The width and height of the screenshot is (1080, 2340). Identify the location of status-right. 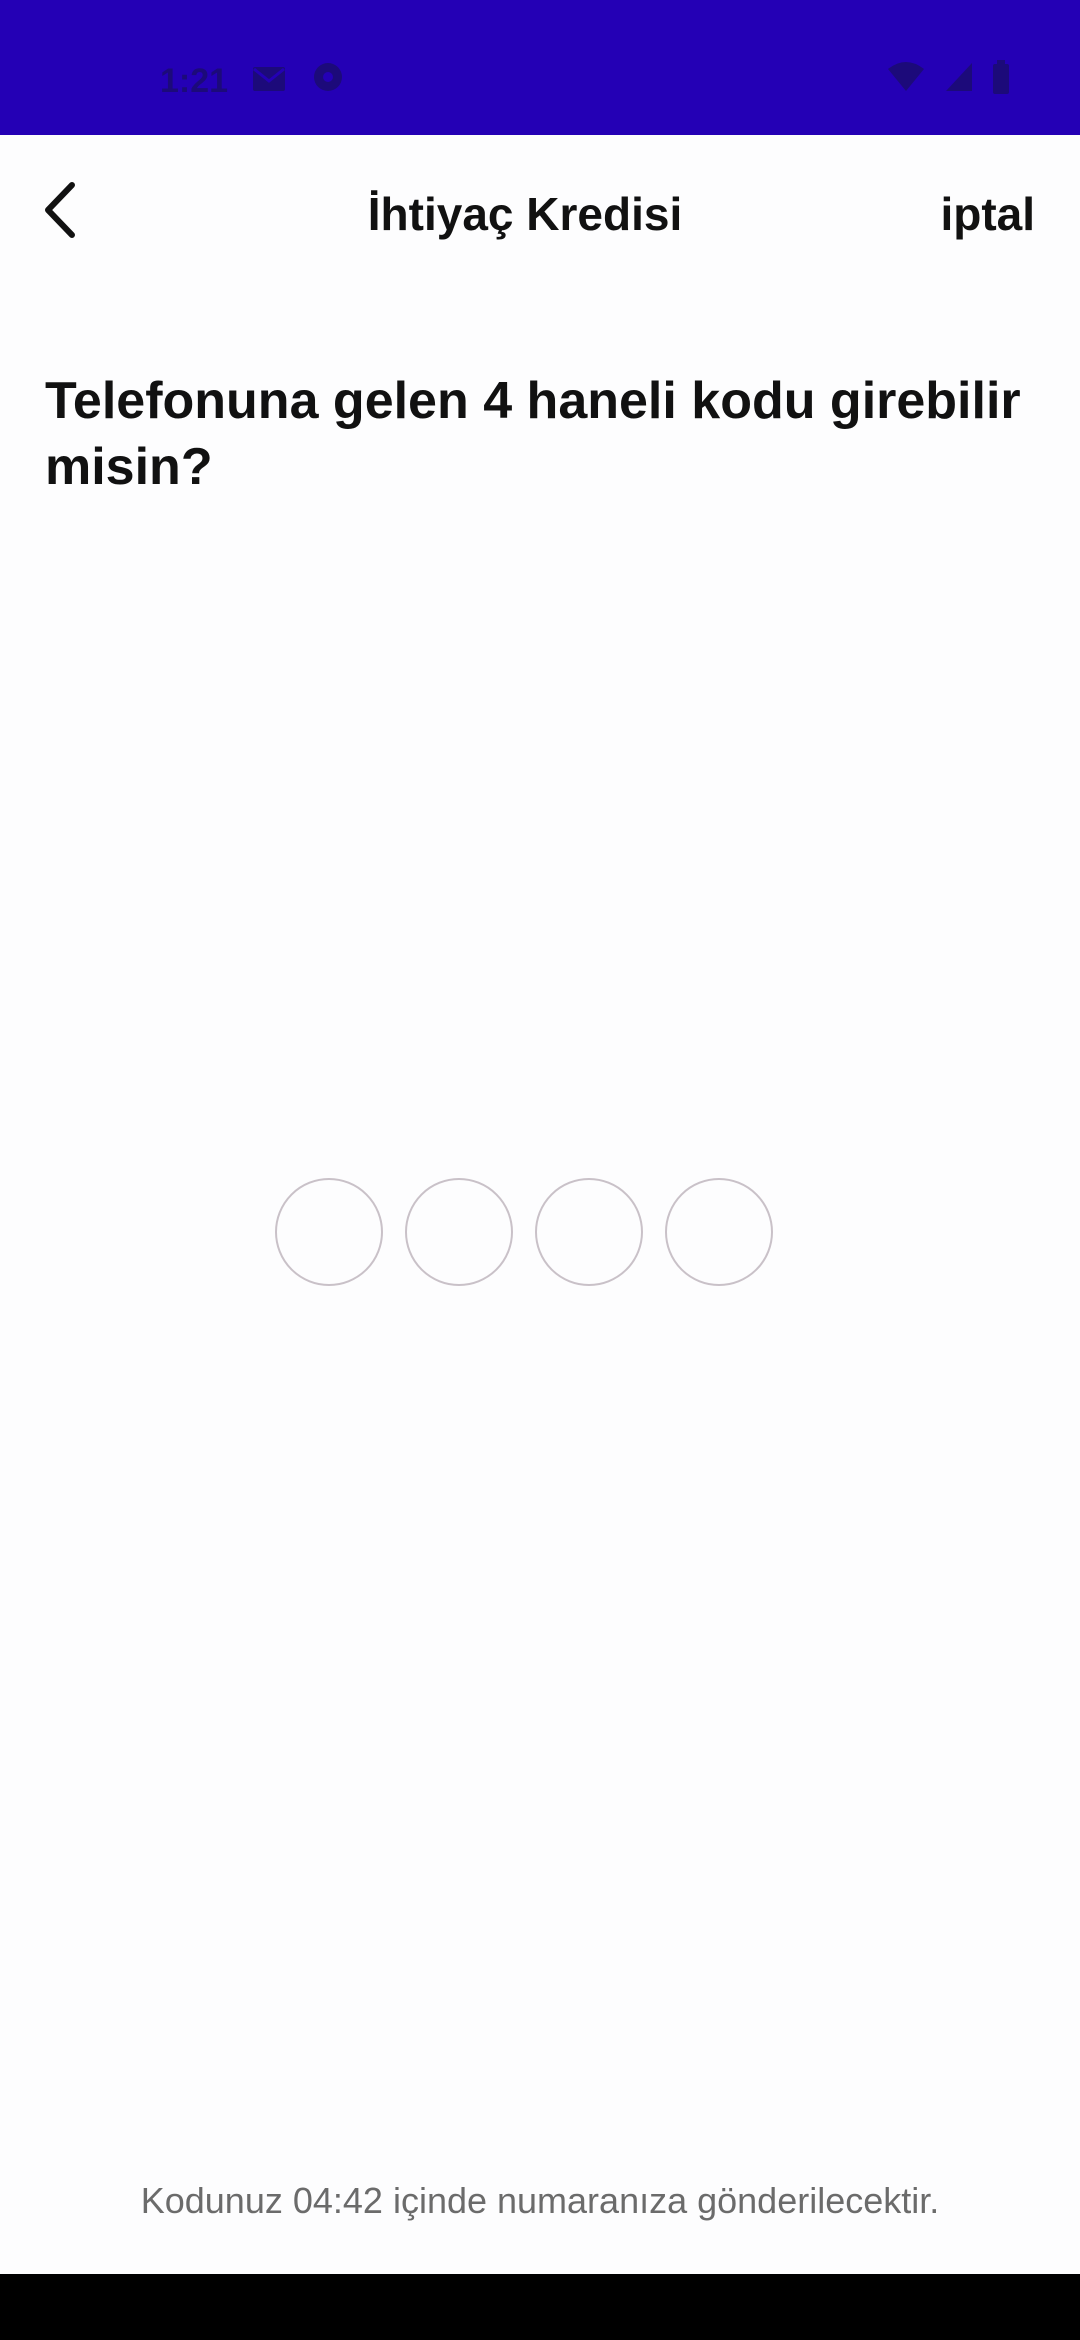
(948, 79).